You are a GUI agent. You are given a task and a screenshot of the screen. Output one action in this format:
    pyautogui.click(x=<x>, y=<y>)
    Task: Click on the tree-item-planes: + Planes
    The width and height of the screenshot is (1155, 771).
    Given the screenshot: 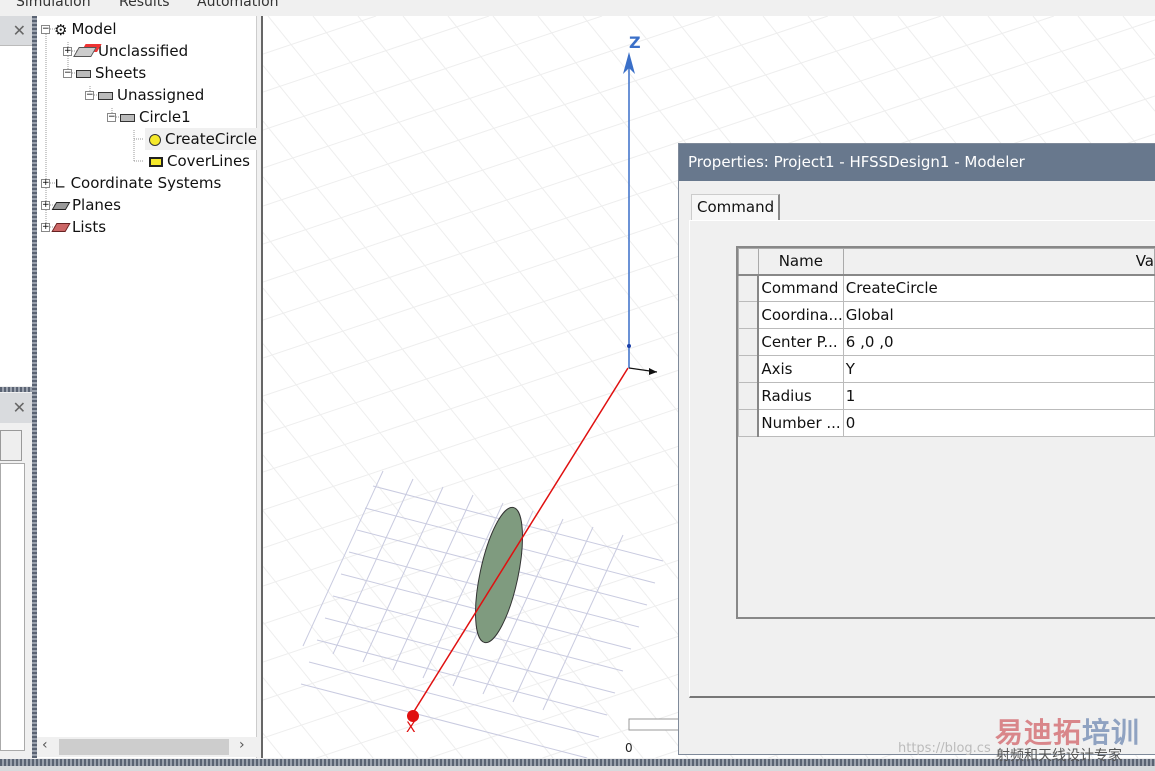 What is the action you would take?
    pyautogui.click(x=81, y=205)
    